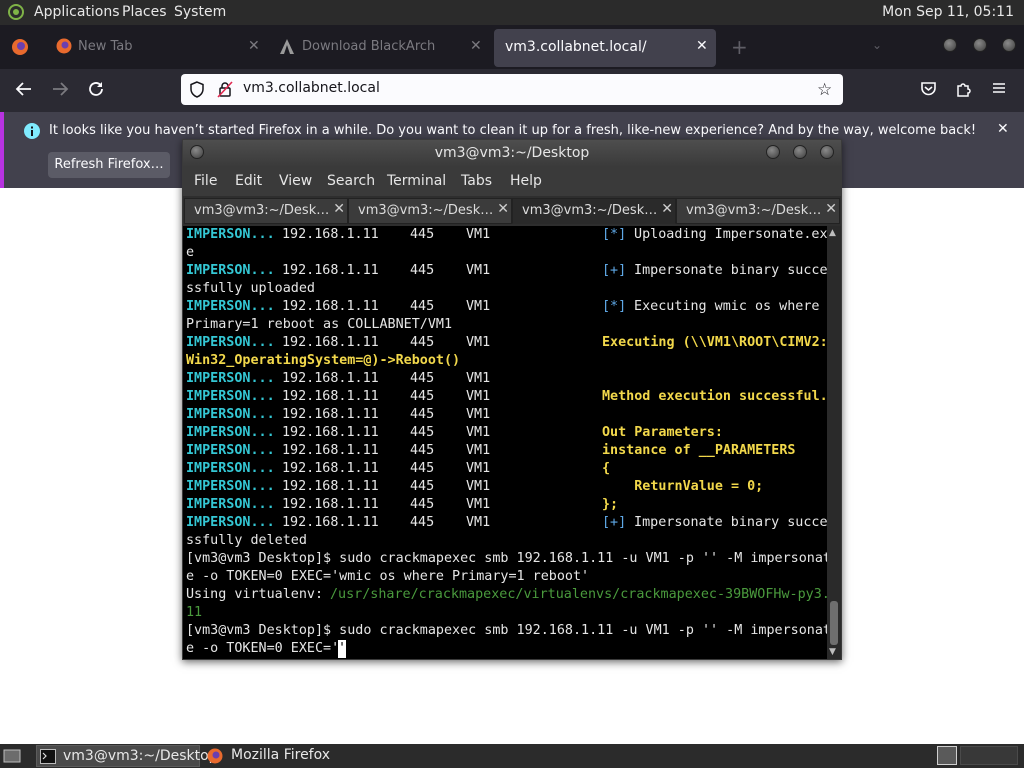 This screenshot has height=768, width=1024. Describe the element at coordinates (225, 89) in the screenshot. I see `insecure-lock-icon` at that location.